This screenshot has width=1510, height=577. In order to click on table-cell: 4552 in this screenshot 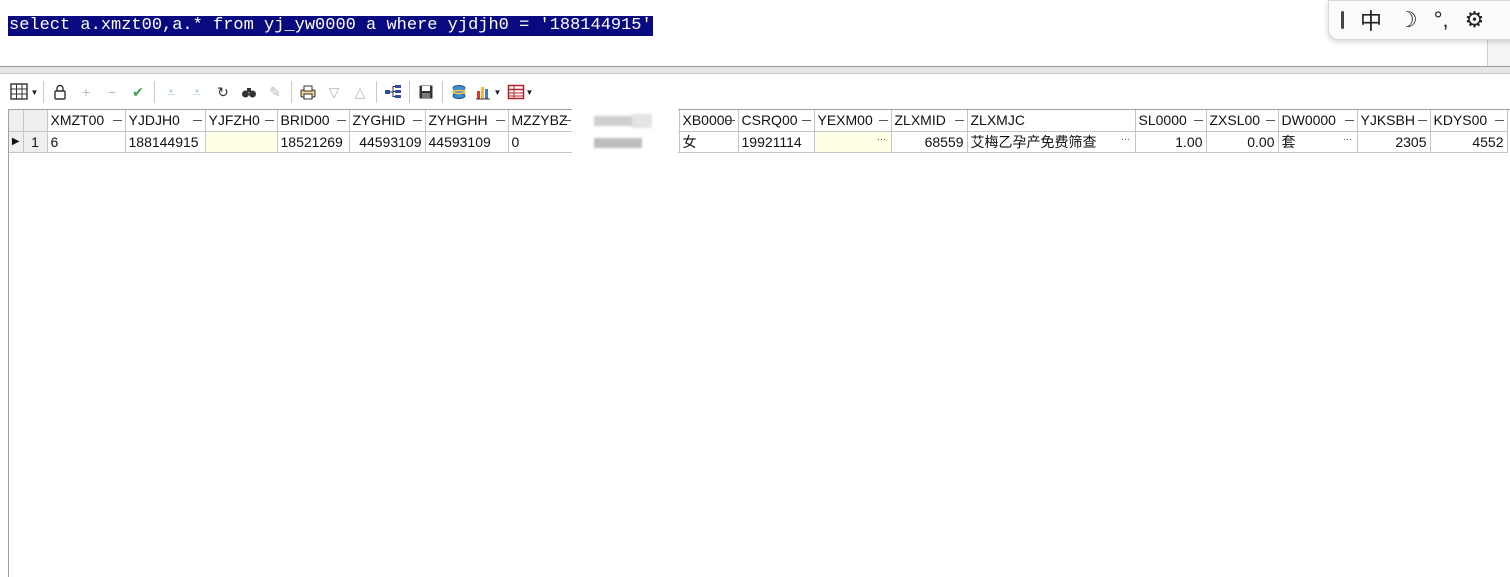, I will do `click(1469, 142)`.